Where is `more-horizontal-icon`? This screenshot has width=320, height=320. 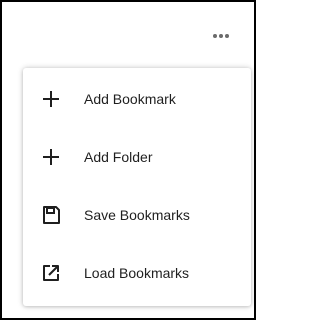 more-horizontal-icon is located at coordinates (215, 36).